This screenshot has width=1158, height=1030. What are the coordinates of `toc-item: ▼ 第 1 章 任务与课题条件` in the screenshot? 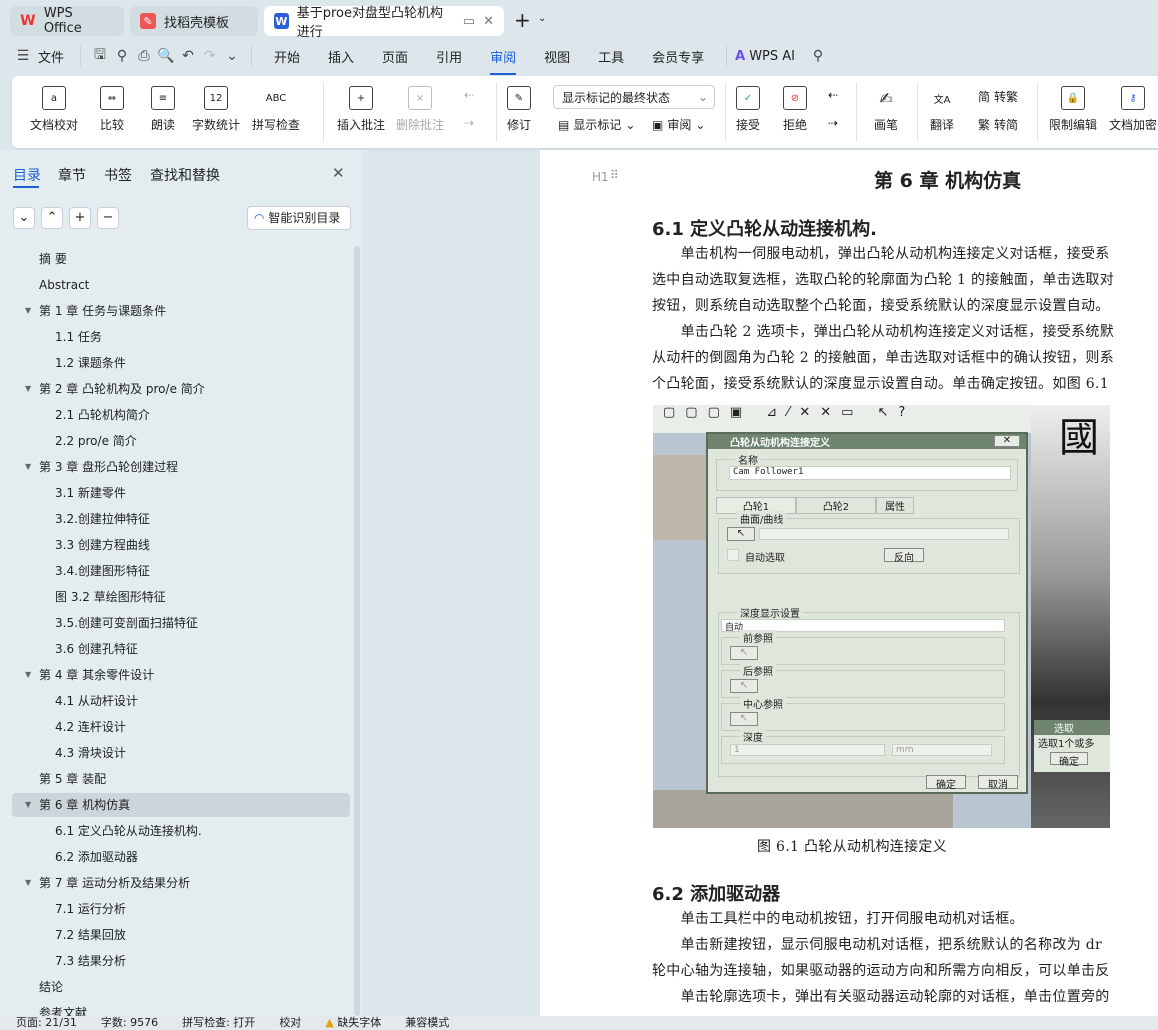 It's located at (181, 311).